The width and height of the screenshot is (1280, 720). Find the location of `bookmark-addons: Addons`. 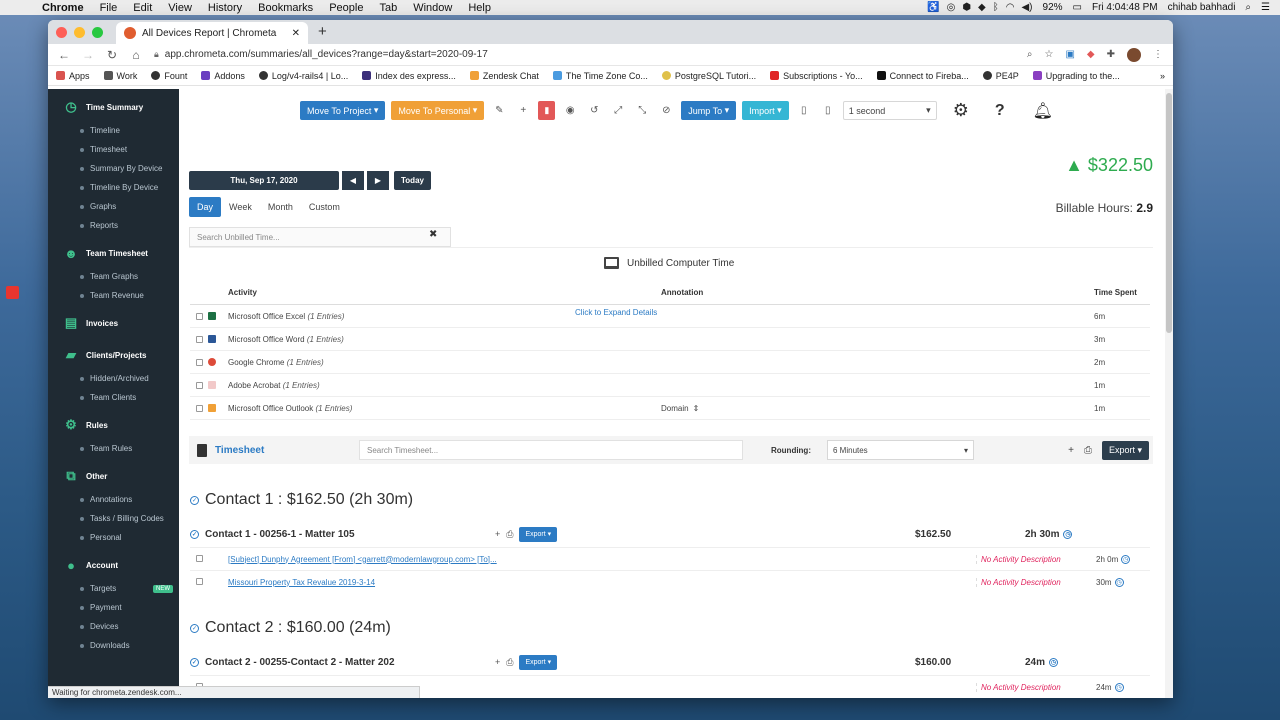

bookmark-addons: Addons is located at coordinates (223, 76).